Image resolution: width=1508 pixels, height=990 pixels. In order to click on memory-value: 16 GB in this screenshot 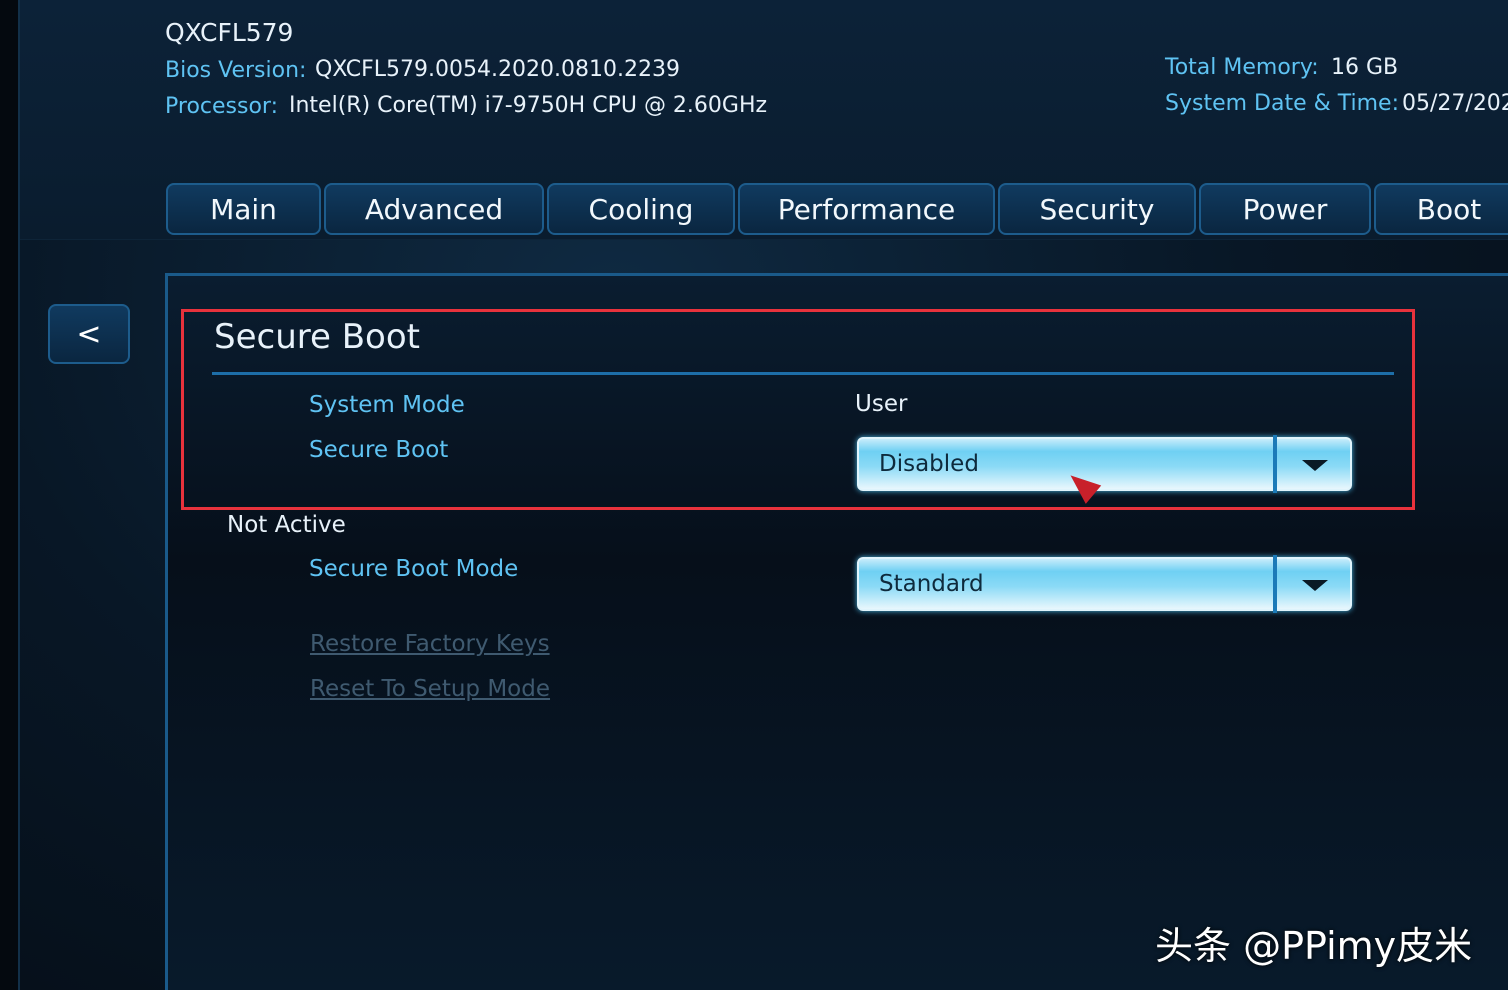, I will do `click(1365, 67)`.